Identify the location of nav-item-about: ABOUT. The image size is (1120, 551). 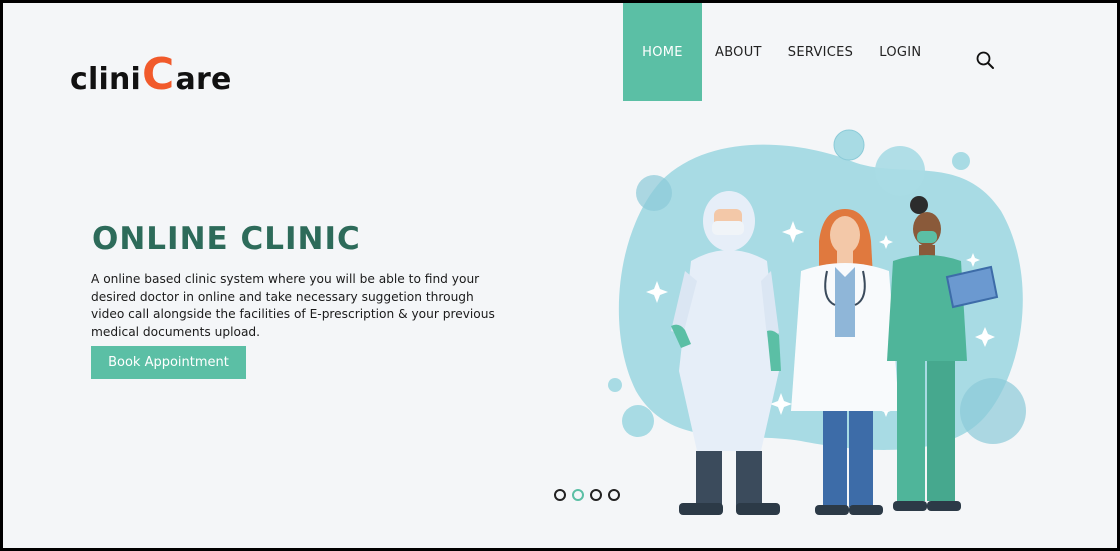
(738, 52).